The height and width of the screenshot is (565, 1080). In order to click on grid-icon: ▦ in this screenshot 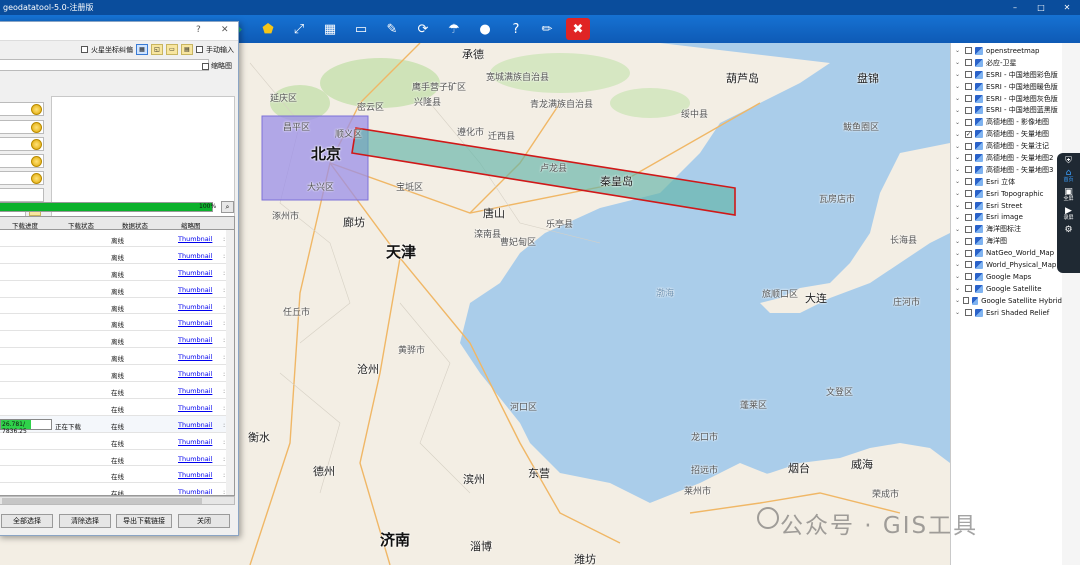, I will do `click(330, 29)`.